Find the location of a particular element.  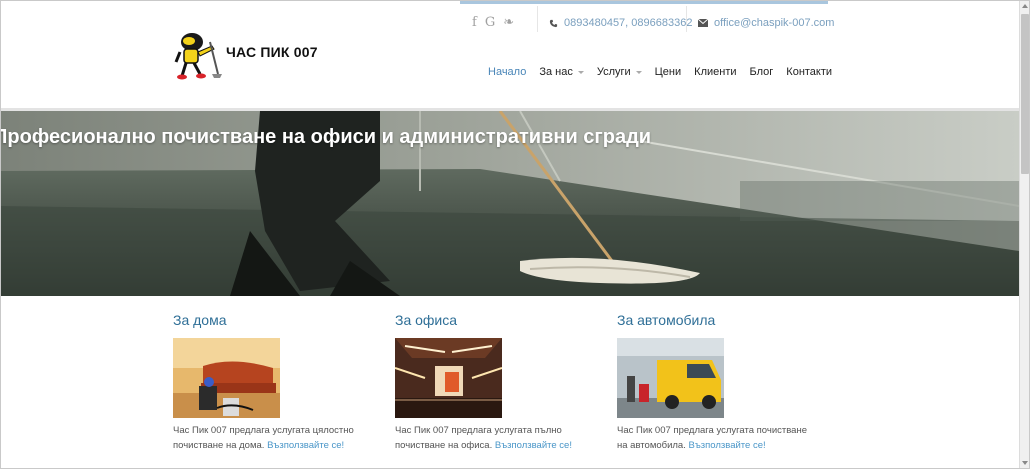

scroll-up-arrow-icon is located at coordinates (1025, 6).